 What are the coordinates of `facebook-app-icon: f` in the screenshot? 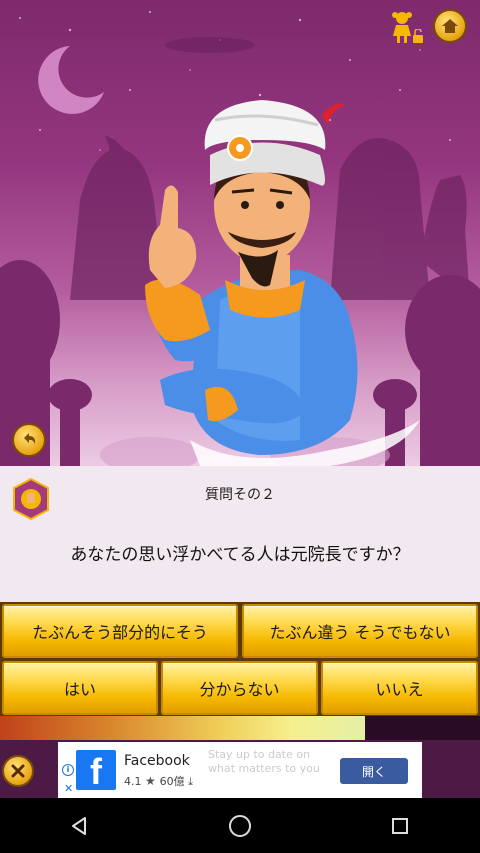 It's located at (96, 771).